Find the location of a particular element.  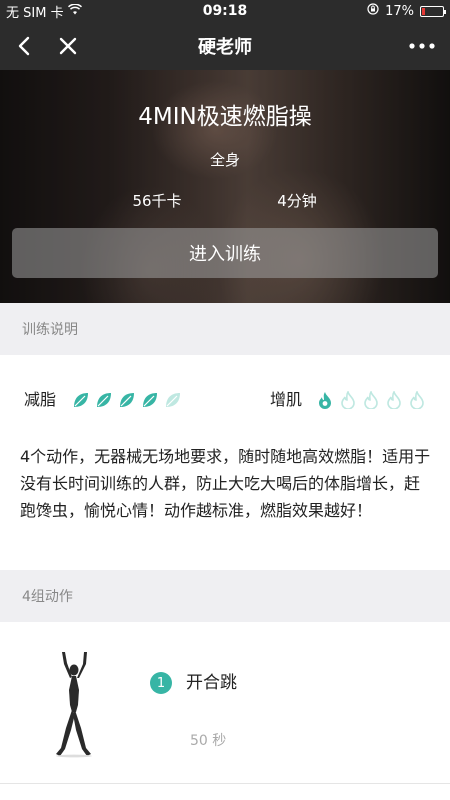

muscle-gain-label: 增肌 is located at coordinates (286, 399).